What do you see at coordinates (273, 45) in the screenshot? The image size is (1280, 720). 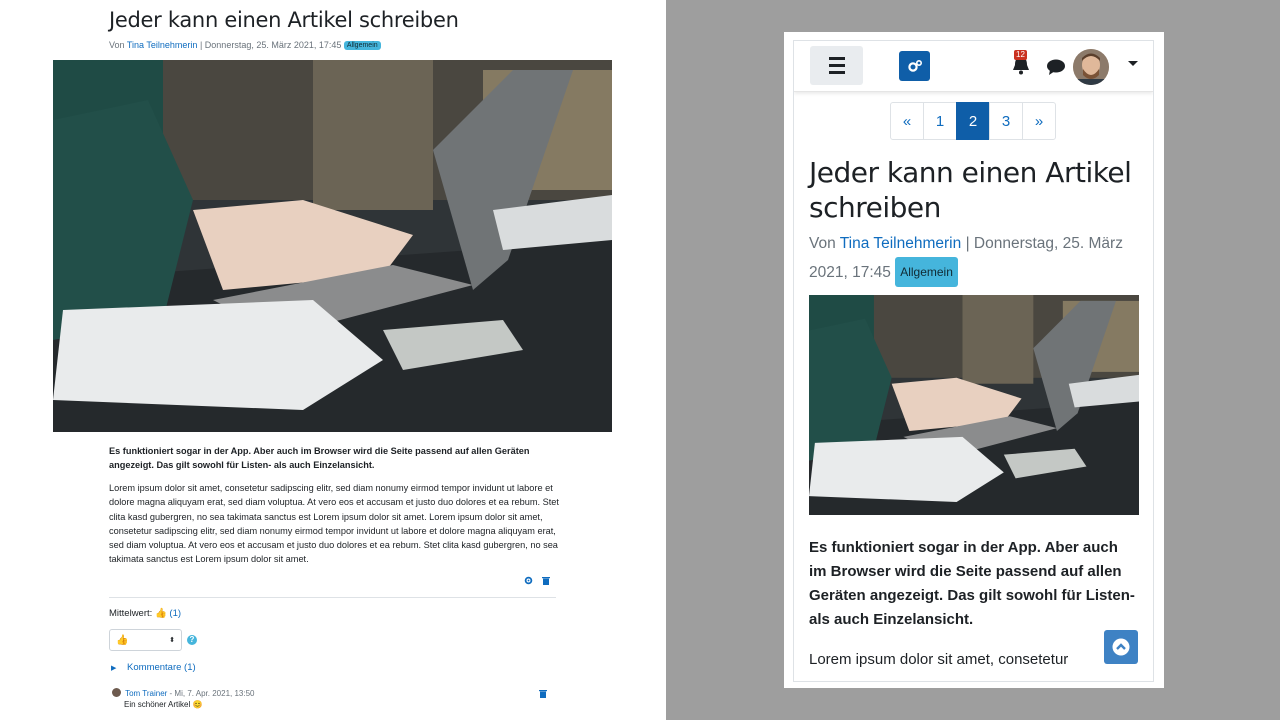 I see `article-date: Donnerstag, 25. März 2021, 17:45` at bounding box center [273, 45].